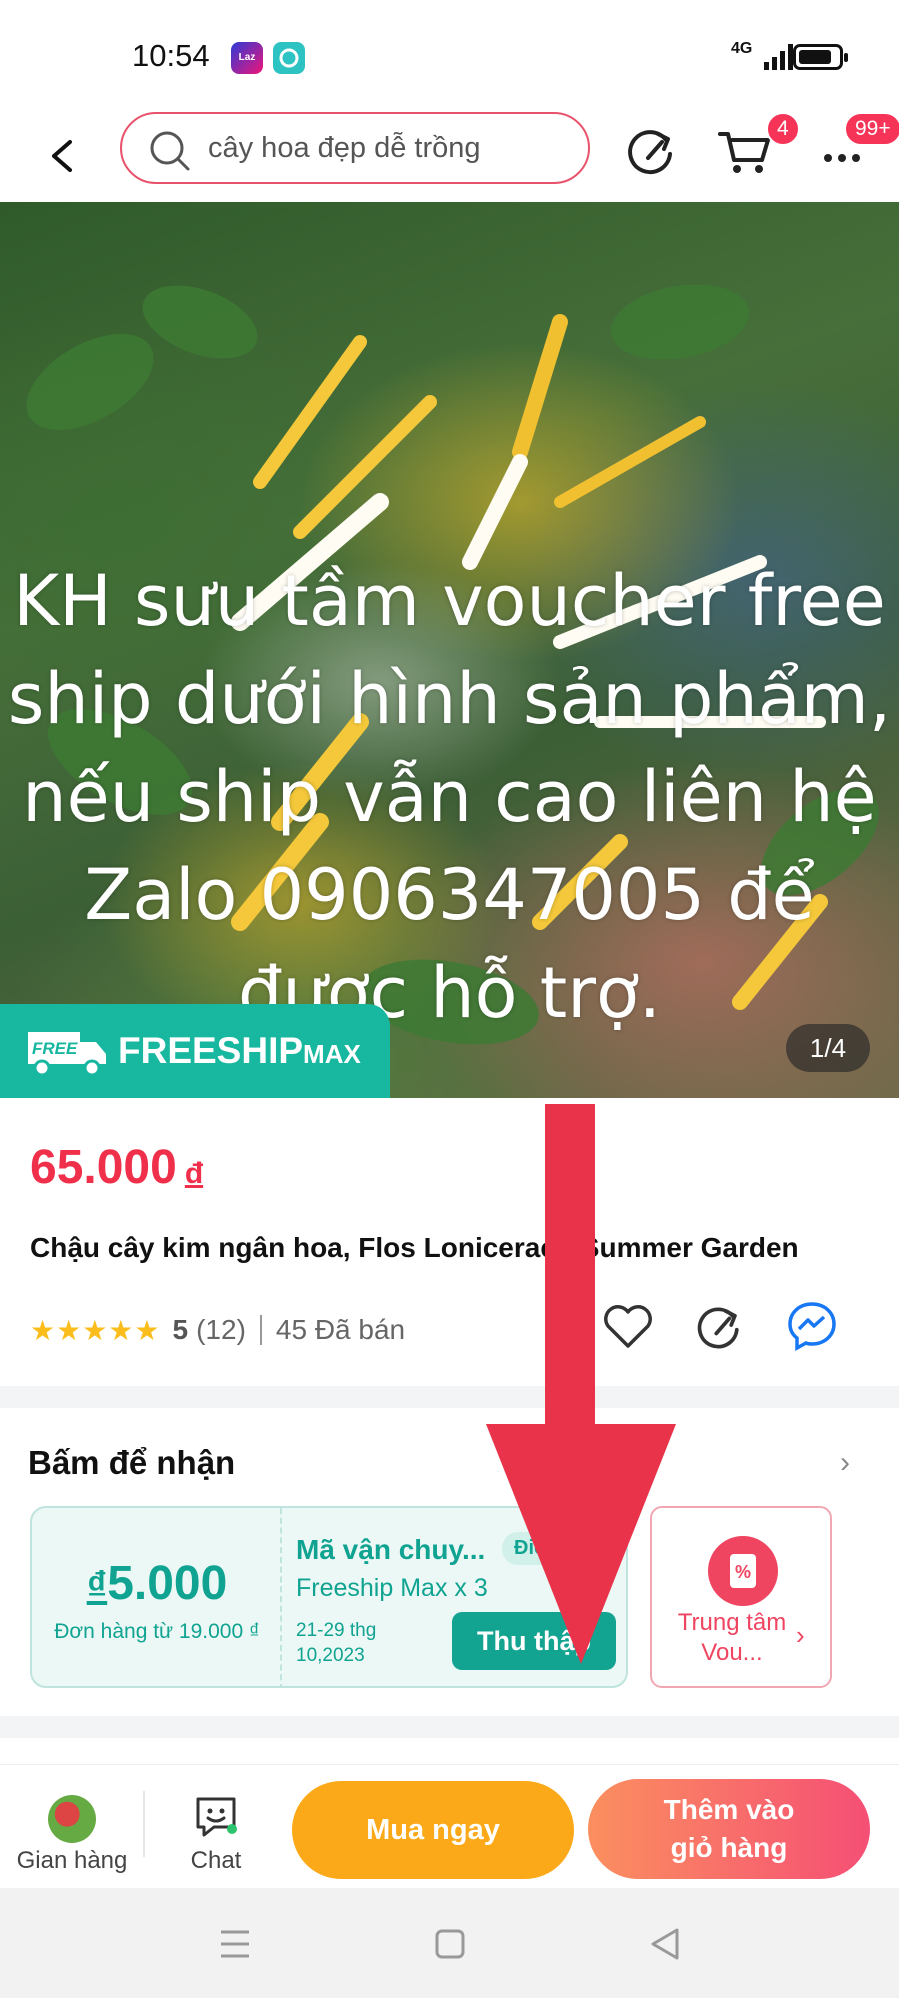 The width and height of the screenshot is (899, 1998). Describe the element at coordinates (845, 1463) in the screenshot. I see `voucher-section-chevron: ›` at that location.